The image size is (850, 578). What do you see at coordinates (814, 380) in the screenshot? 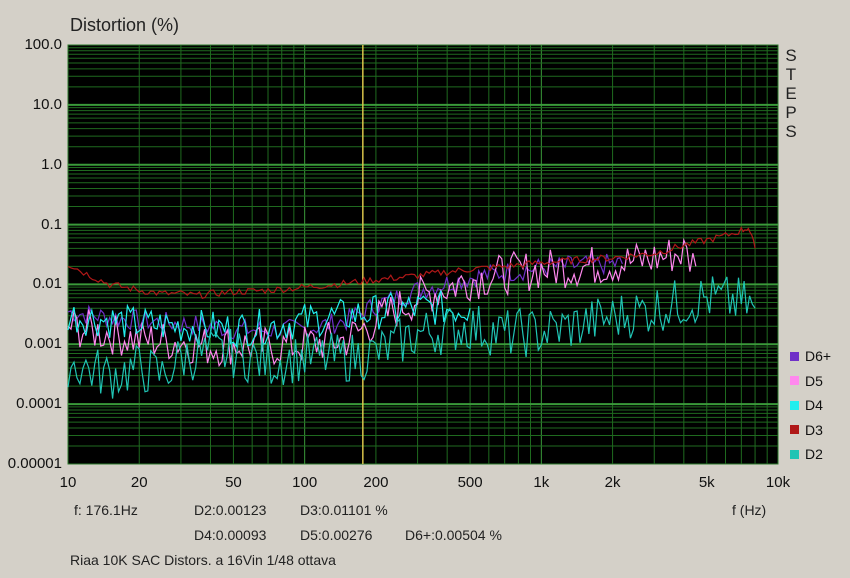
I see `legend-label: D5` at bounding box center [814, 380].